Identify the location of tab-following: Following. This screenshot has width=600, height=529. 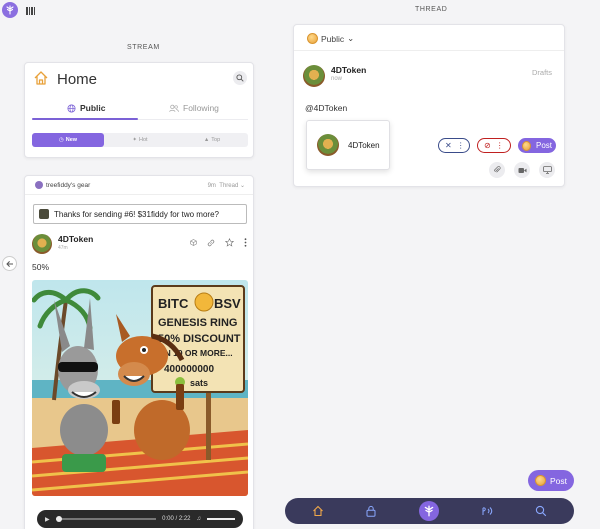
(194, 108).